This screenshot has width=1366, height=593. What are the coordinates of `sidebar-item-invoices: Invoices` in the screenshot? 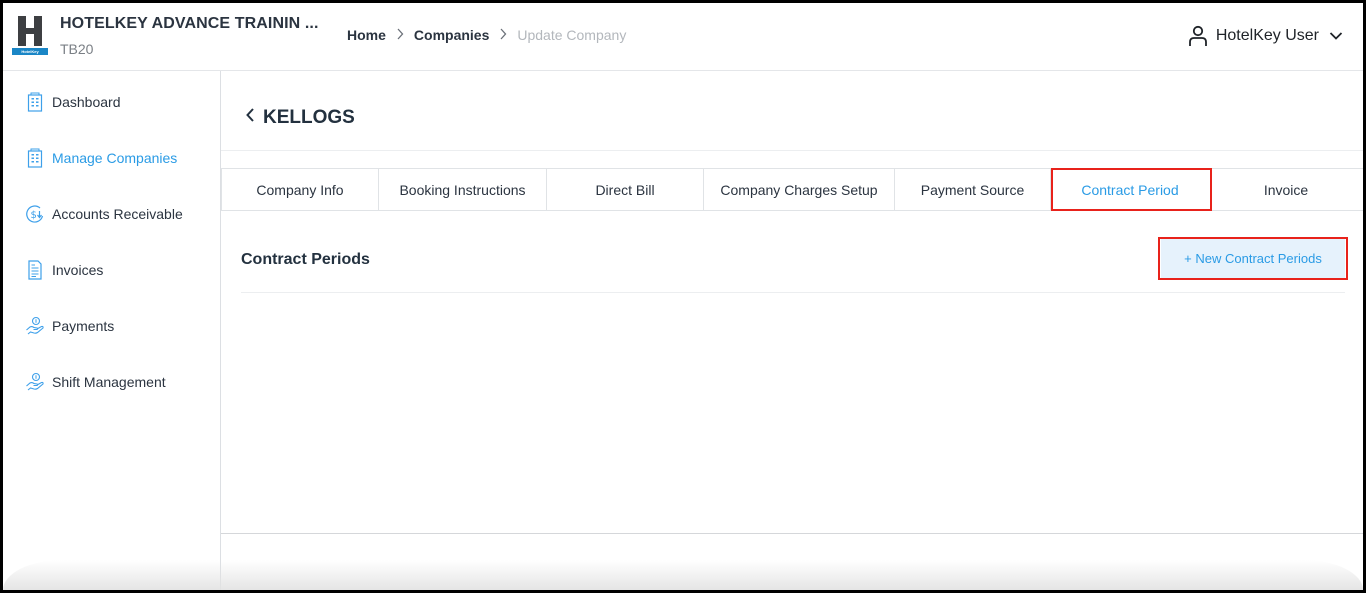 It's located at (64, 270).